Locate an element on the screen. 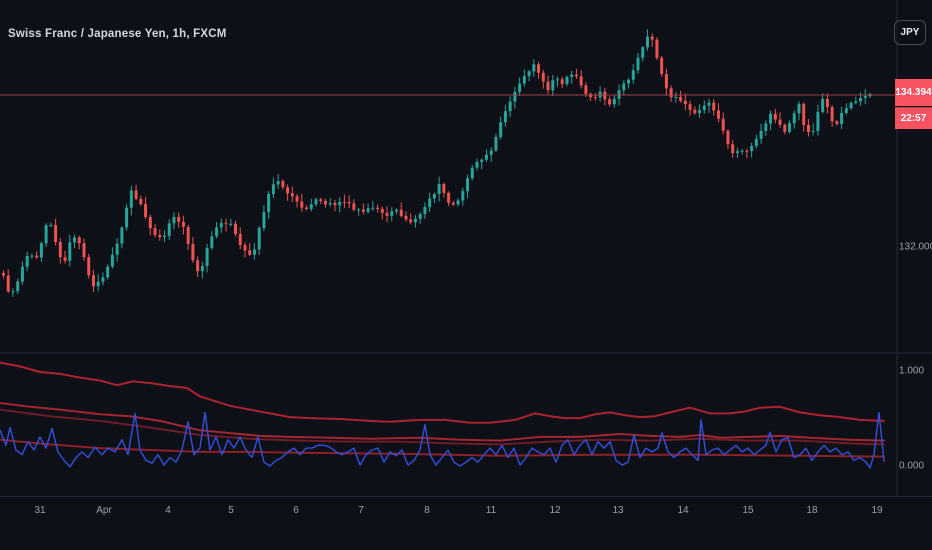 The height and width of the screenshot is (550, 932). time-axis-label: 14 is located at coordinates (683, 510).